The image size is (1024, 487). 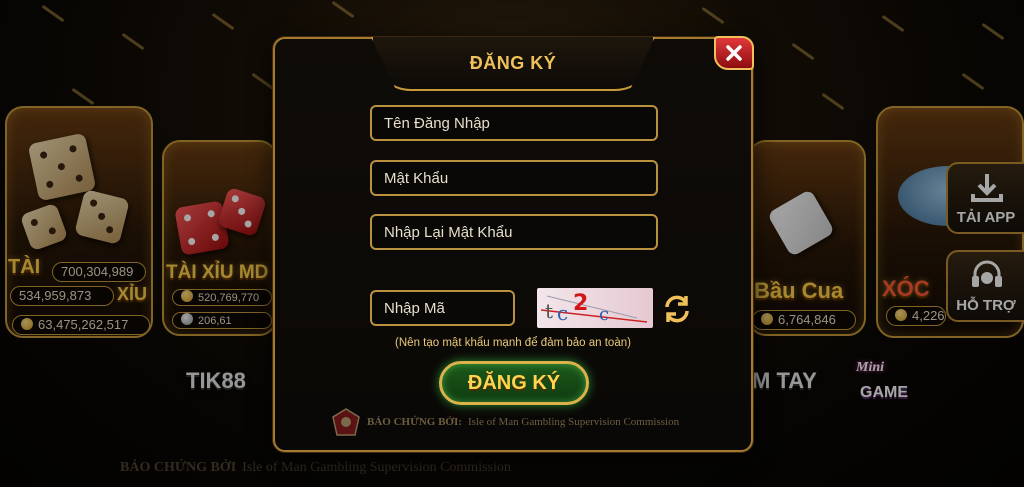 I want to click on close-button, so click(x=734, y=53).